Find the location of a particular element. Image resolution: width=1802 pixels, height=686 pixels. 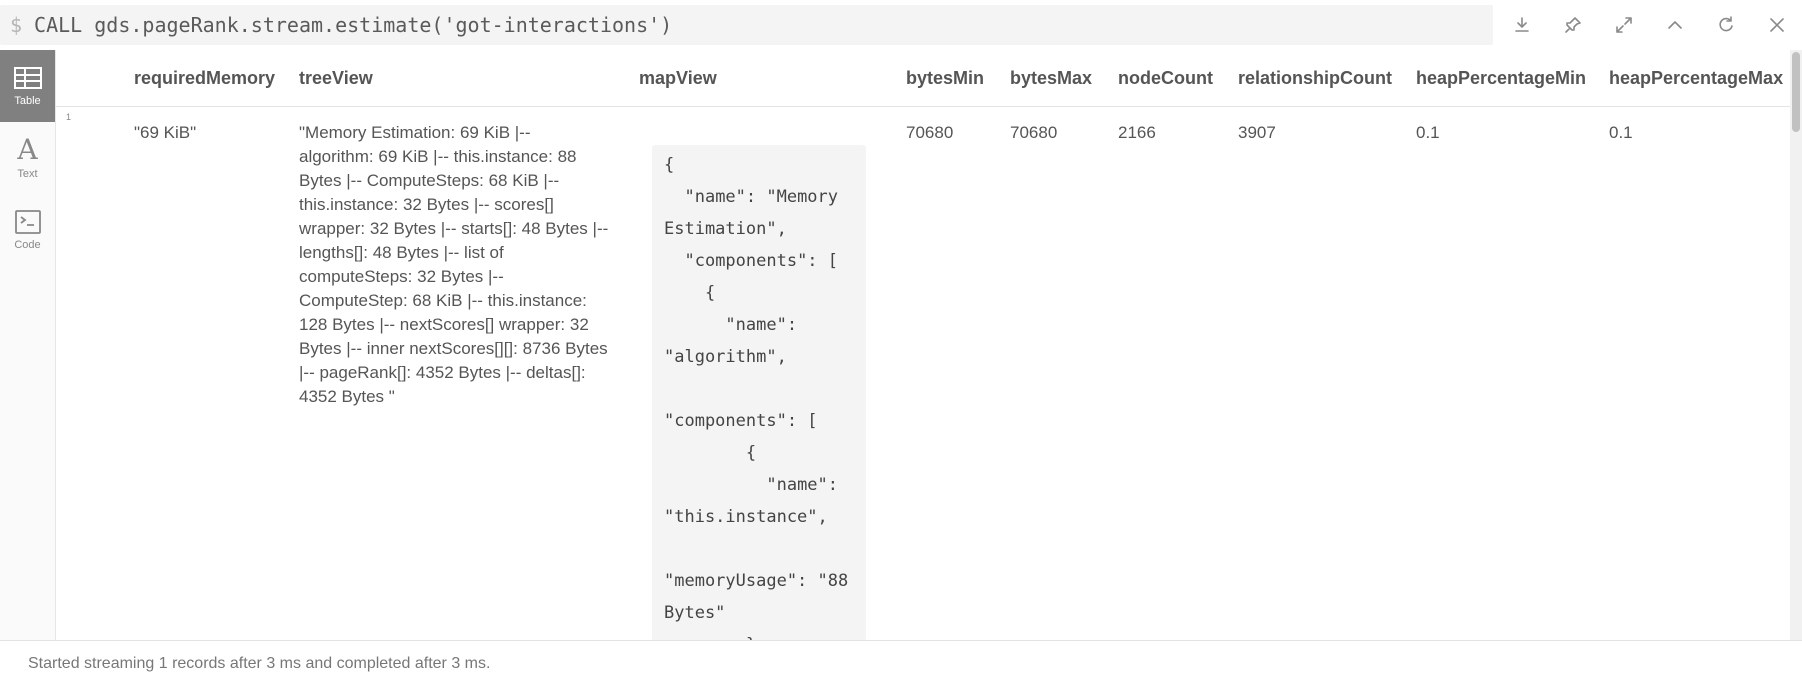

collapse-button is located at coordinates (1674, 25).